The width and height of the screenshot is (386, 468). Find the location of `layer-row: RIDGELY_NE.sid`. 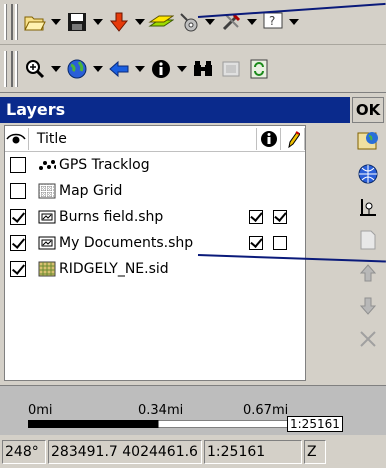

layer-row: RIDGELY_NE.sid is located at coordinates (155, 269).